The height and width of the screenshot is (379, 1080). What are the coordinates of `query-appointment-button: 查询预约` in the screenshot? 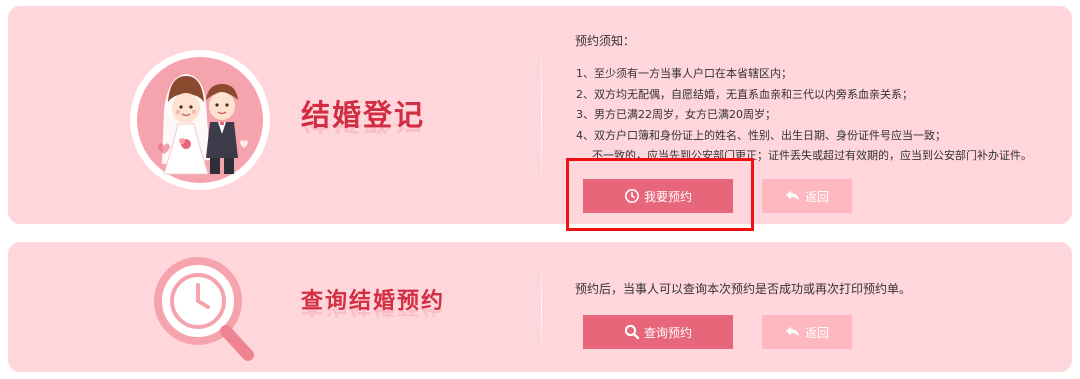 It's located at (658, 332).